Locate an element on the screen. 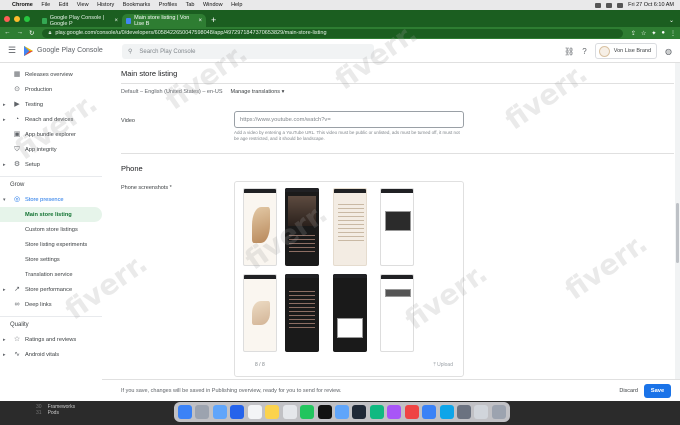  tab-search-icon: ⌄ is located at coordinates (671, 22).